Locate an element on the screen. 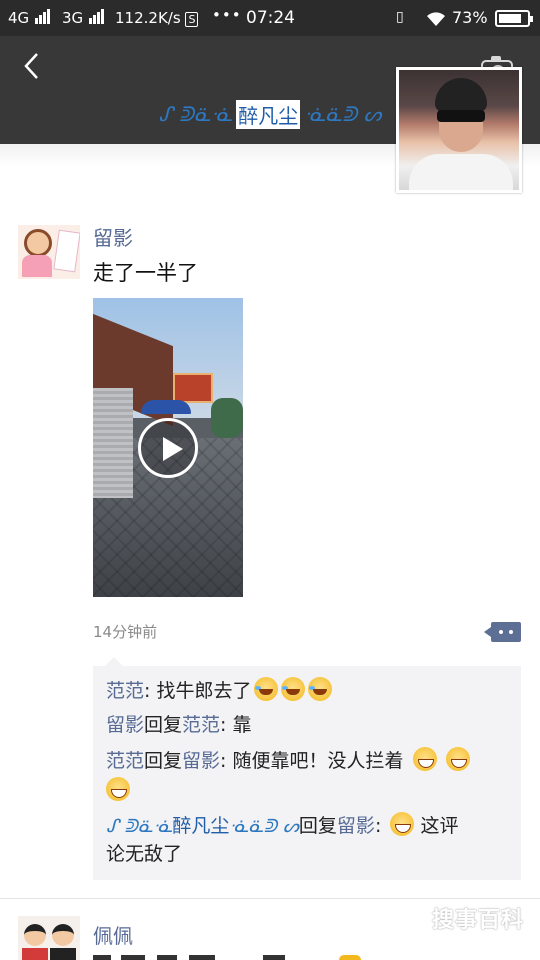 The image size is (540, 960). owner-avatar is located at coordinates (459, 130).